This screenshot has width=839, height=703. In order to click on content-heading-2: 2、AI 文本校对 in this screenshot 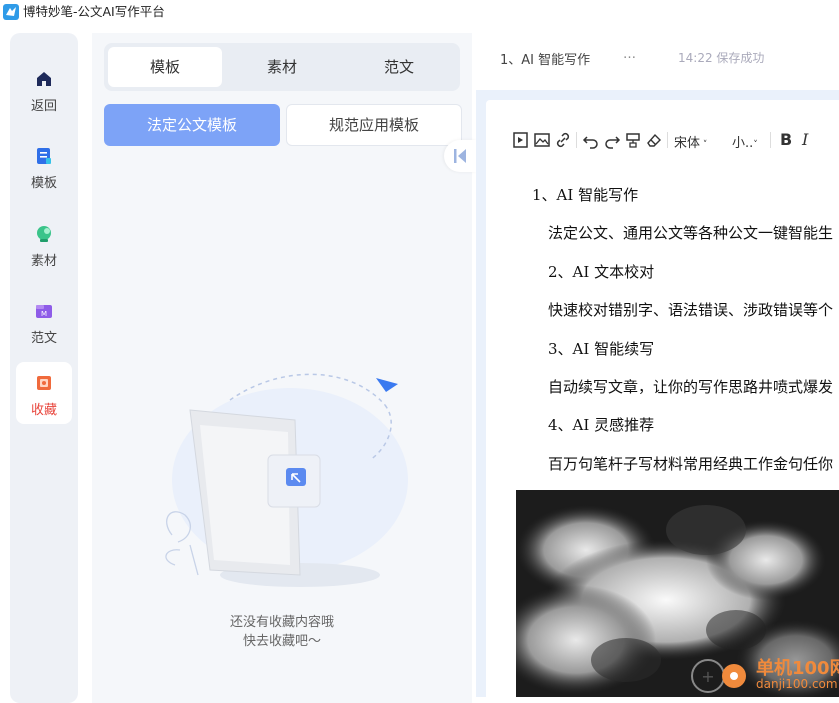, I will do `click(601, 272)`.